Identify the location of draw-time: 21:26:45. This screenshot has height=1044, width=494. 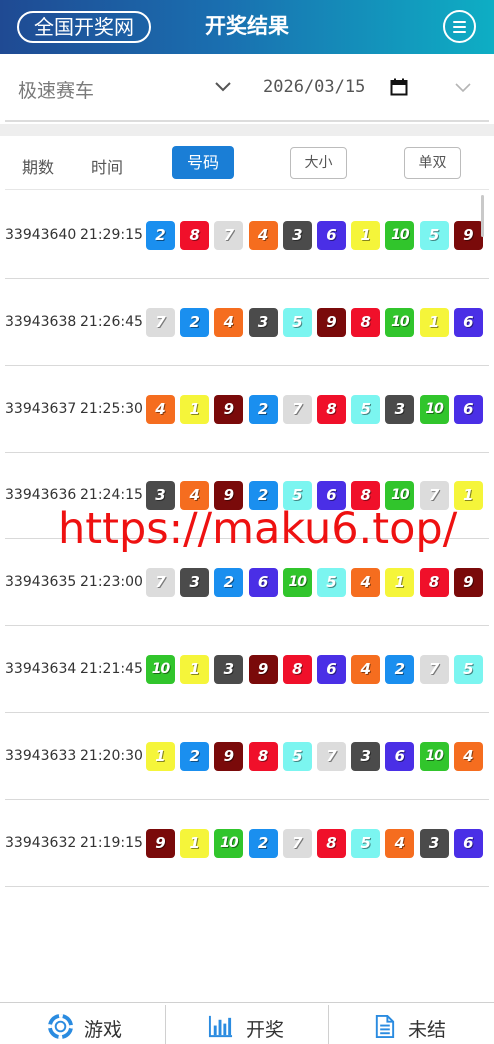
(111, 321).